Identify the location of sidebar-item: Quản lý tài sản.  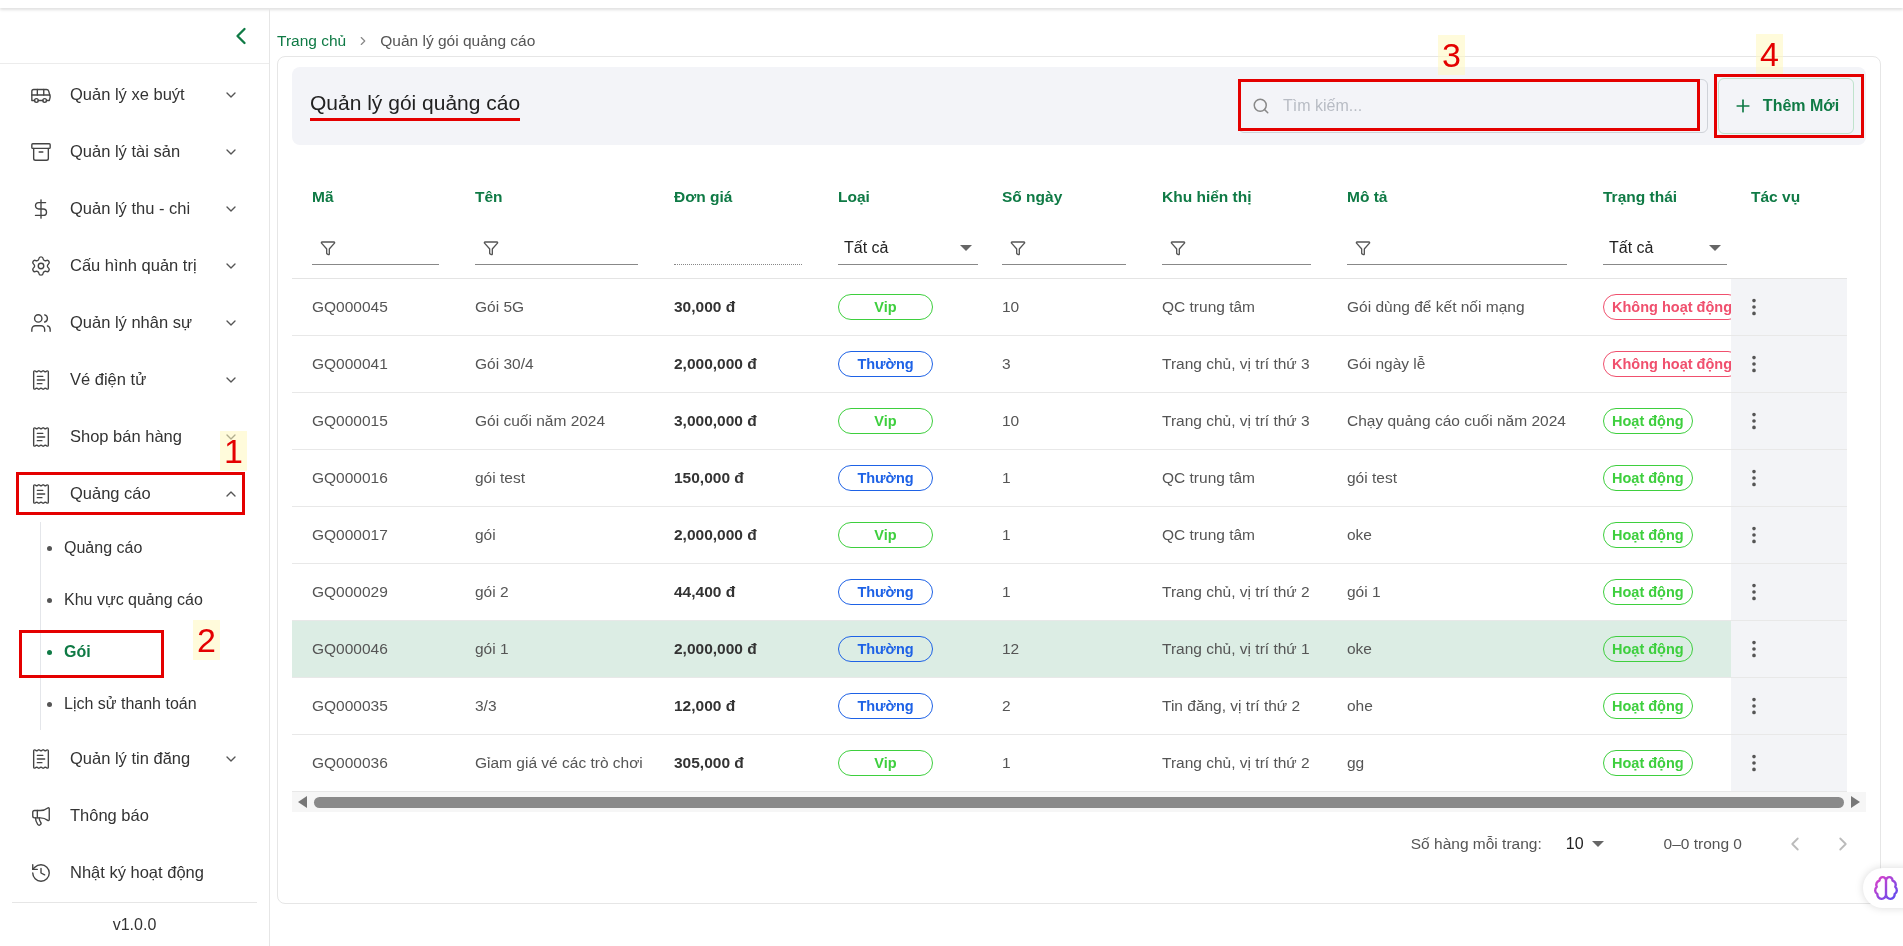
(125, 151).